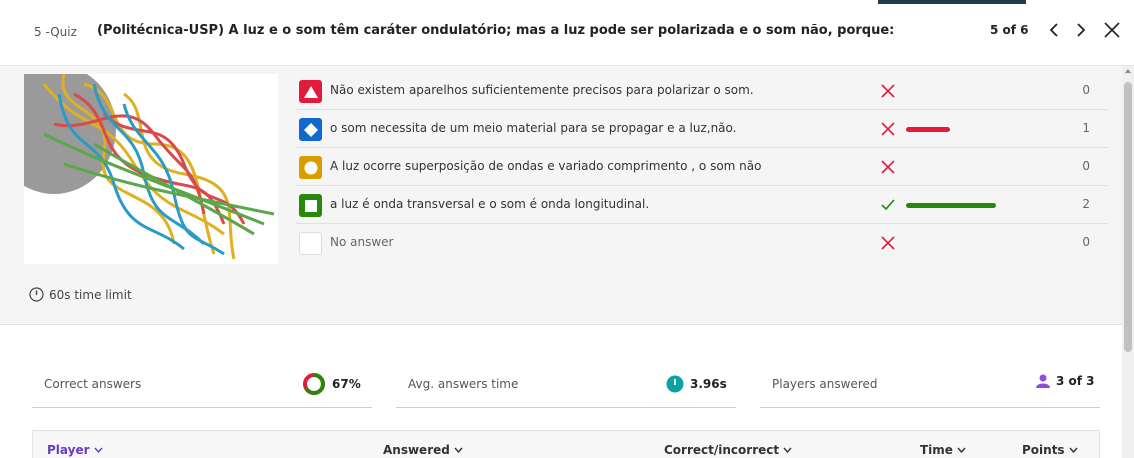  What do you see at coordinates (675, 384) in the screenshot?
I see `timer-icon` at bounding box center [675, 384].